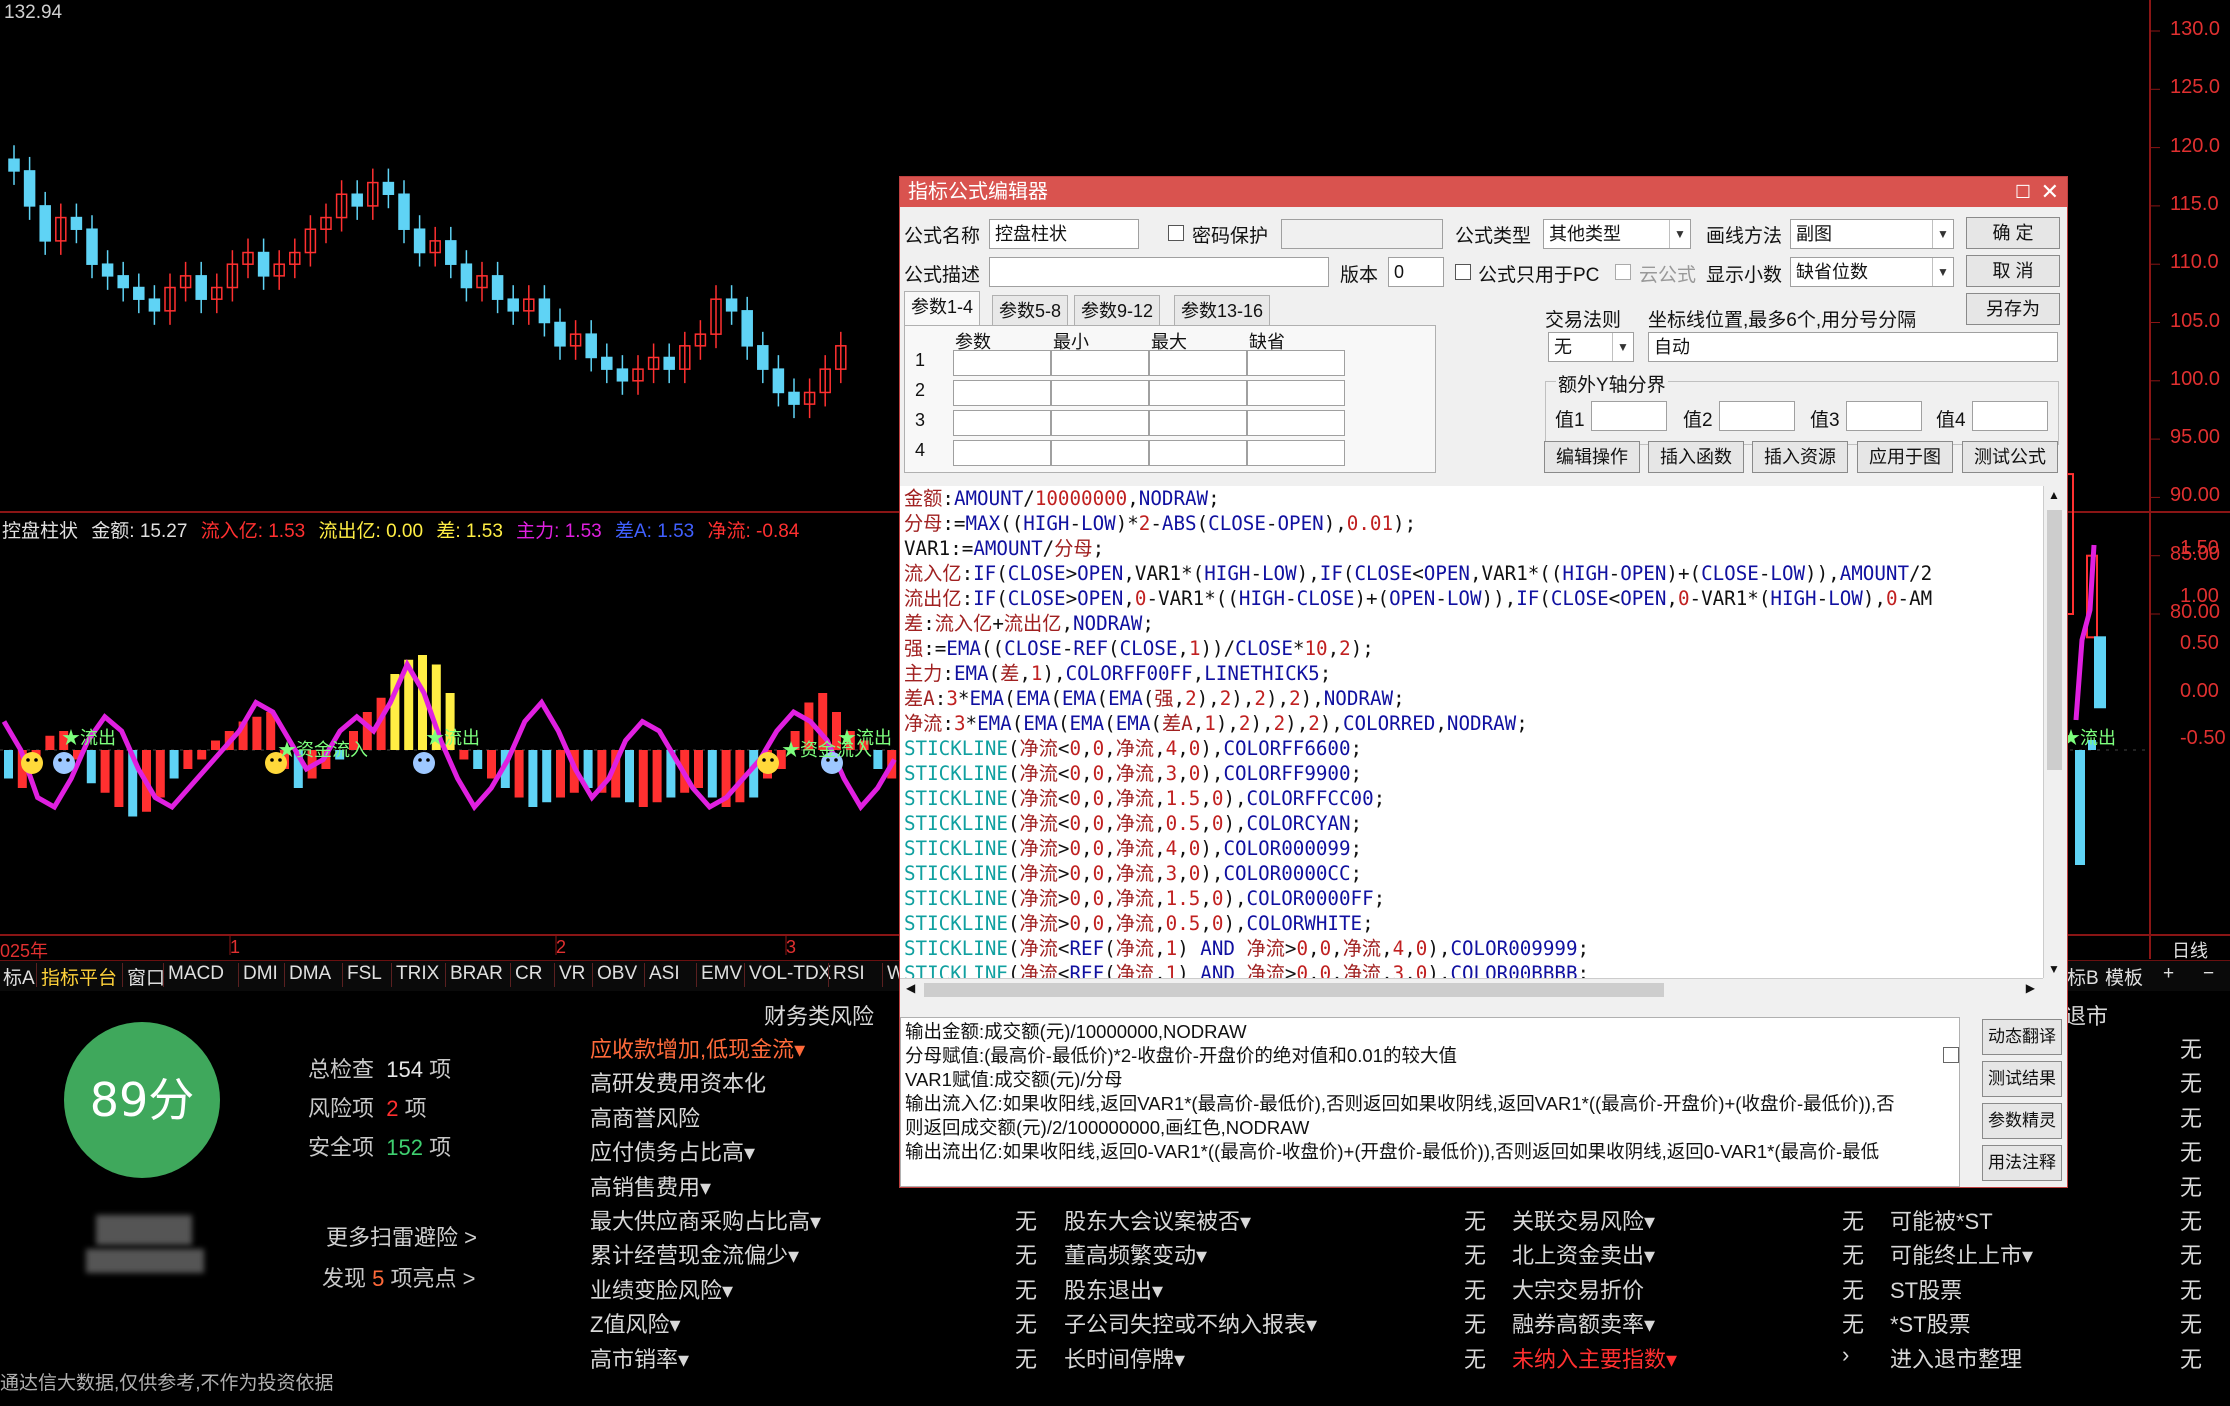 This screenshot has height=1406, width=2230. I want to click on code-line: STICKLINE(净流>0,0,净流,1.5,0),COLOR0000FF;, so click(1471, 898).